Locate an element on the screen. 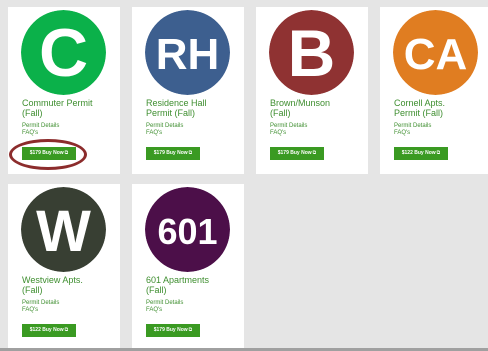 The image size is (488, 351). commuter-logo-badge: C is located at coordinates (63, 52).